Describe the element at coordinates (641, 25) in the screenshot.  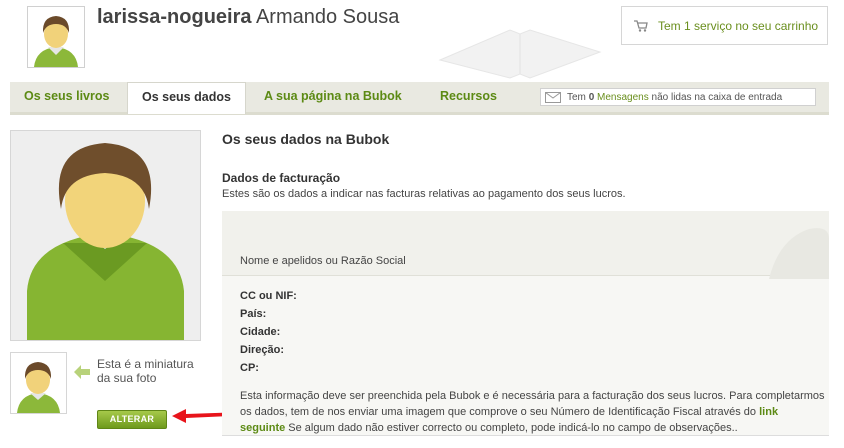
I see `cart-icon` at that location.